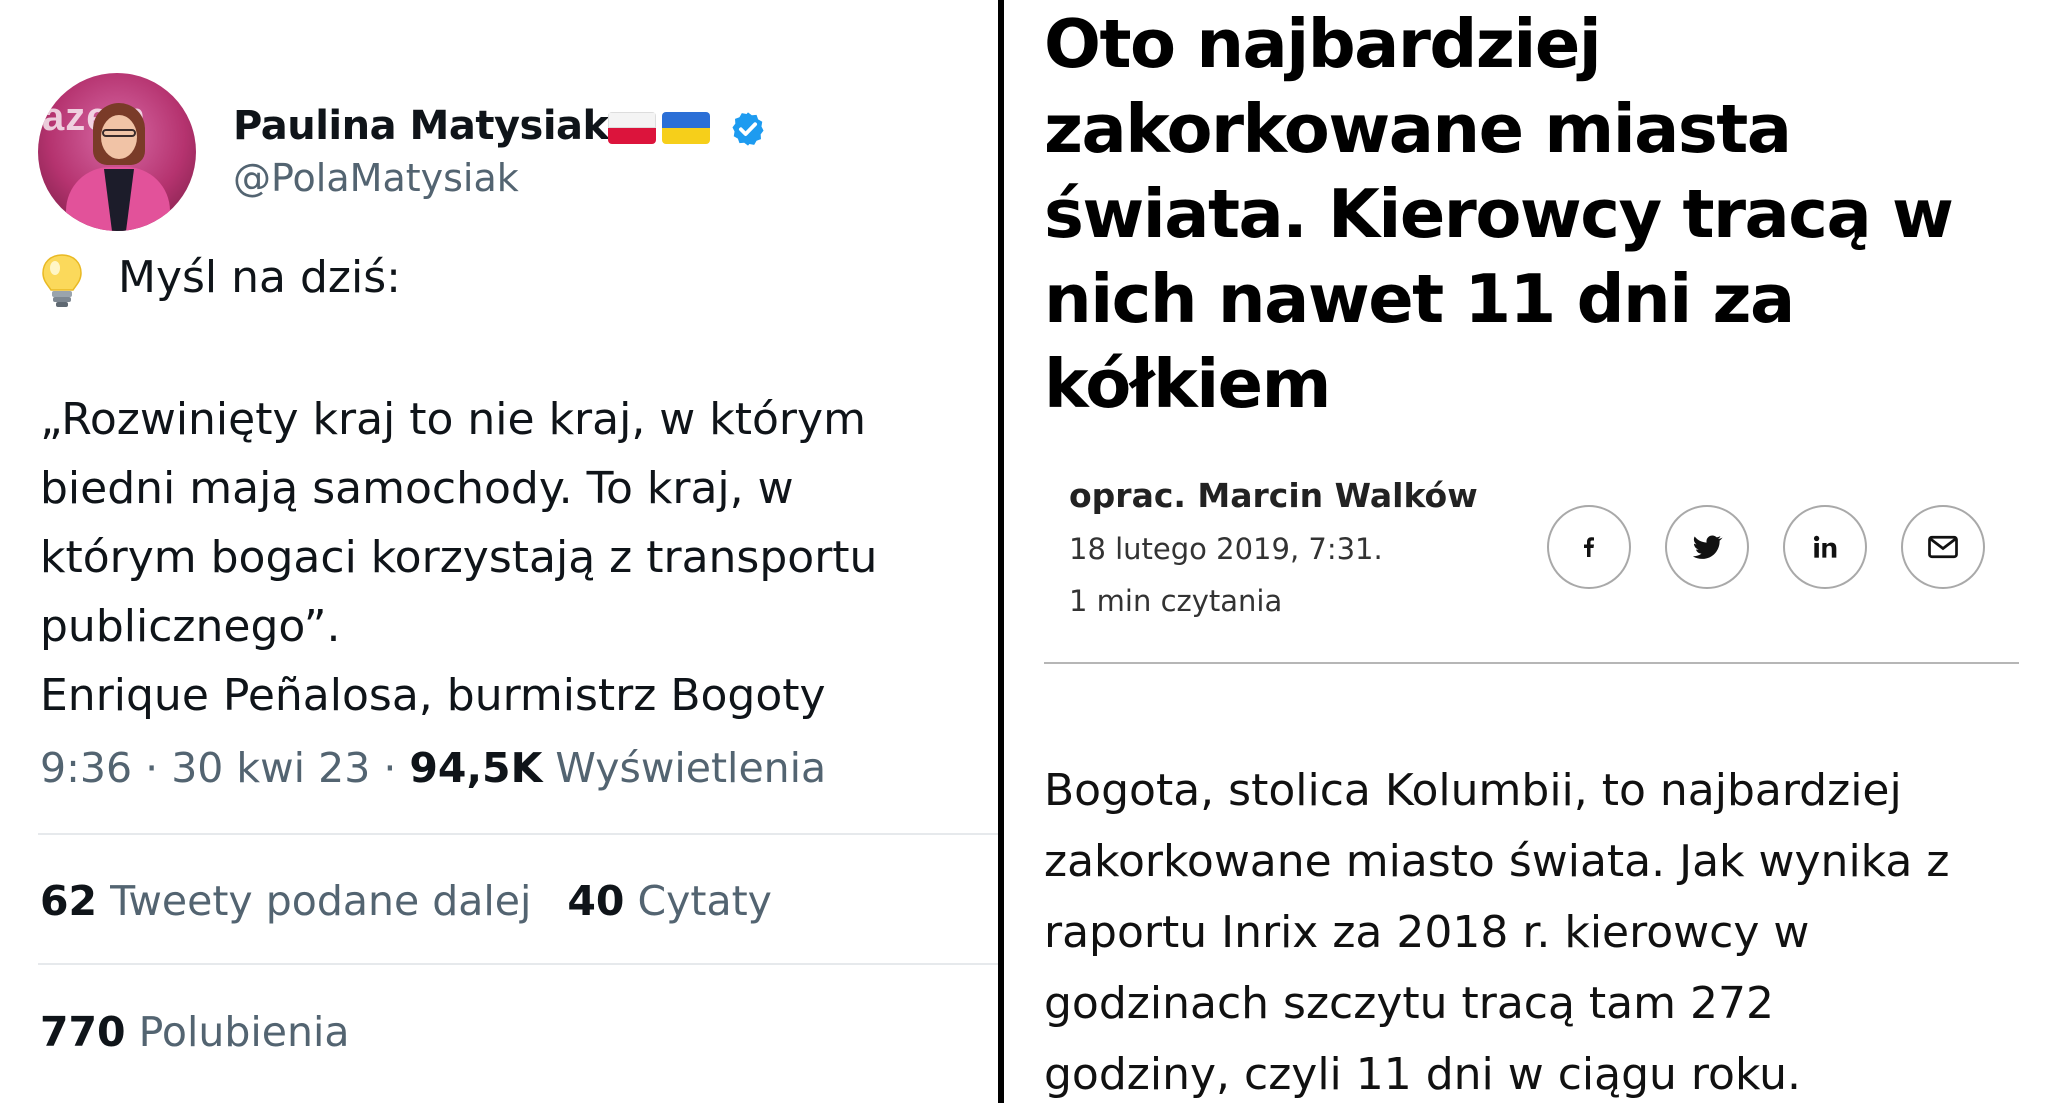 The image size is (2047, 1110). Describe the element at coordinates (376, 178) in the screenshot. I see `user-handle: @PolaMatysiak` at that location.